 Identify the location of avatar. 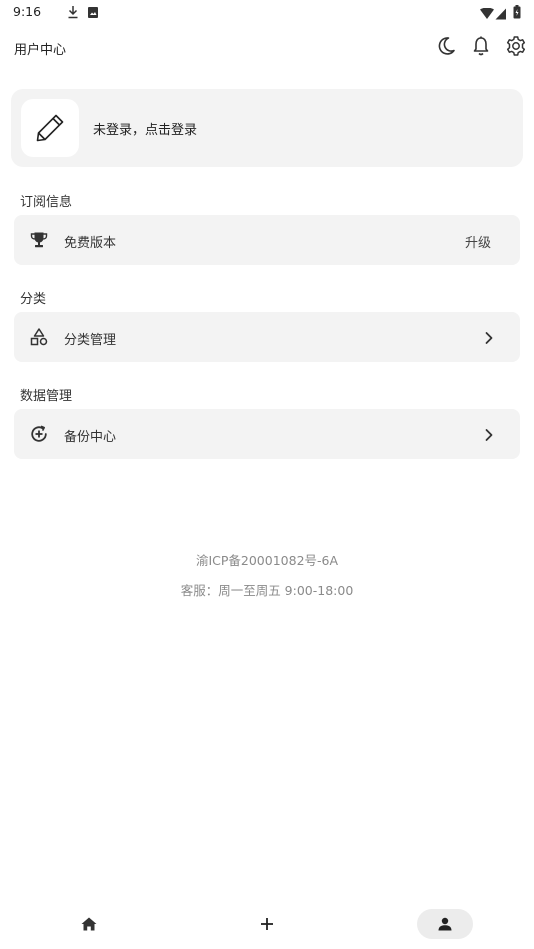
(50, 128).